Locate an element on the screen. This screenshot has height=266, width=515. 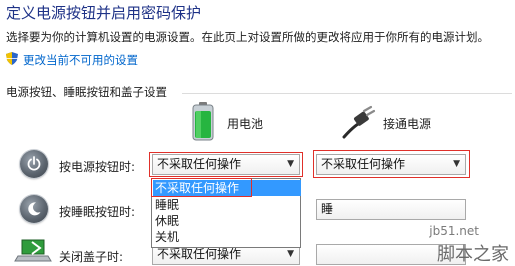
watermark-site: jb51.net is located at coordinates (454, 231).